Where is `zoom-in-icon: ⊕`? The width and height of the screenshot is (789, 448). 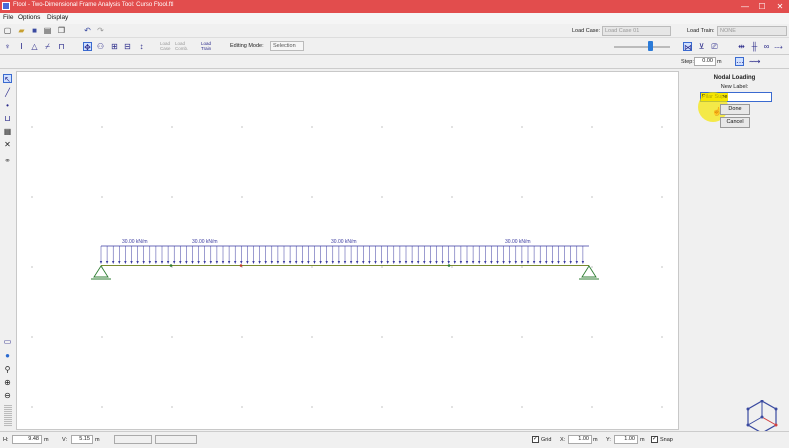 zoom-in-icon: ⊕ is located at coordinates (7, 382).